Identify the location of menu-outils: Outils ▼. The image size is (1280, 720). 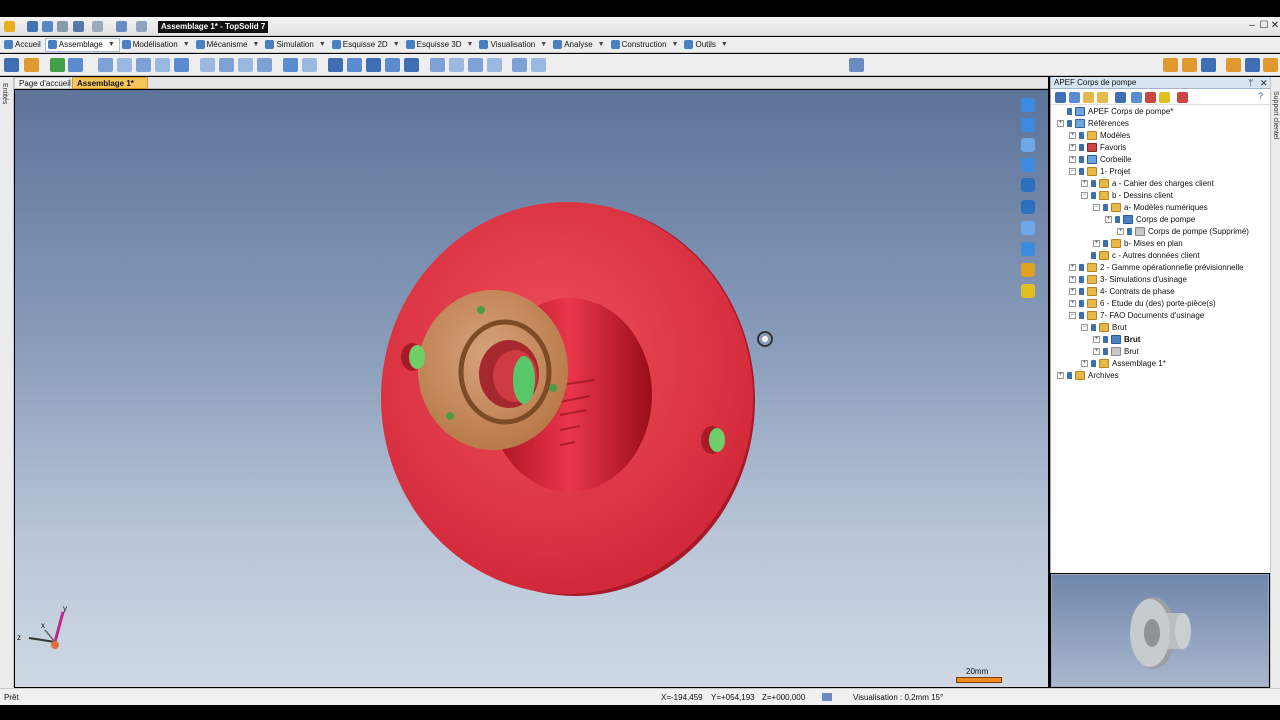
(706, 45).